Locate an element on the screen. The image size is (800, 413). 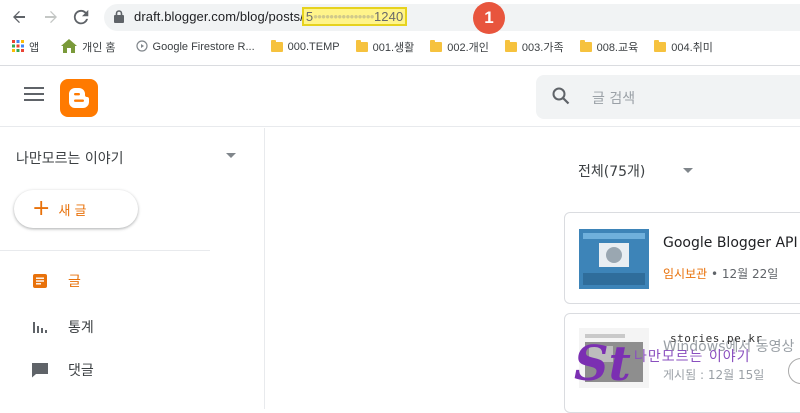
bookmark-folder: 000.TEMP is located at coordinates (305, 46).